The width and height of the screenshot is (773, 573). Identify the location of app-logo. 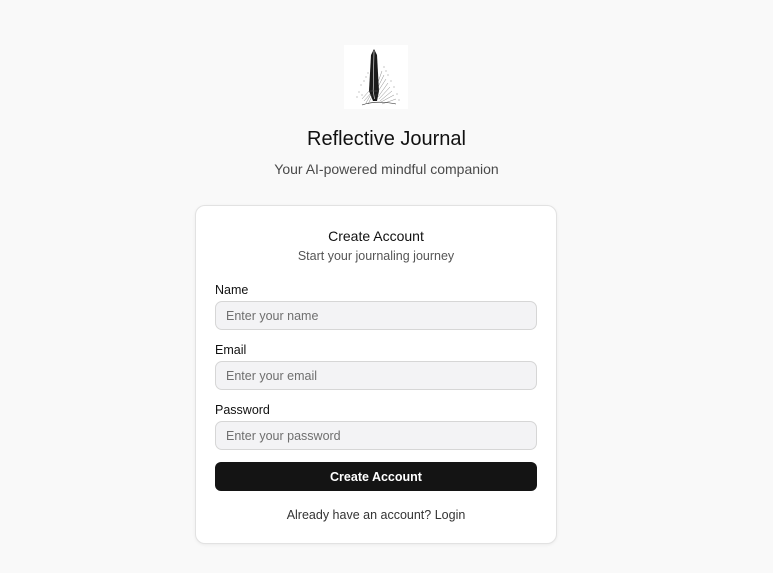
(376, 77).